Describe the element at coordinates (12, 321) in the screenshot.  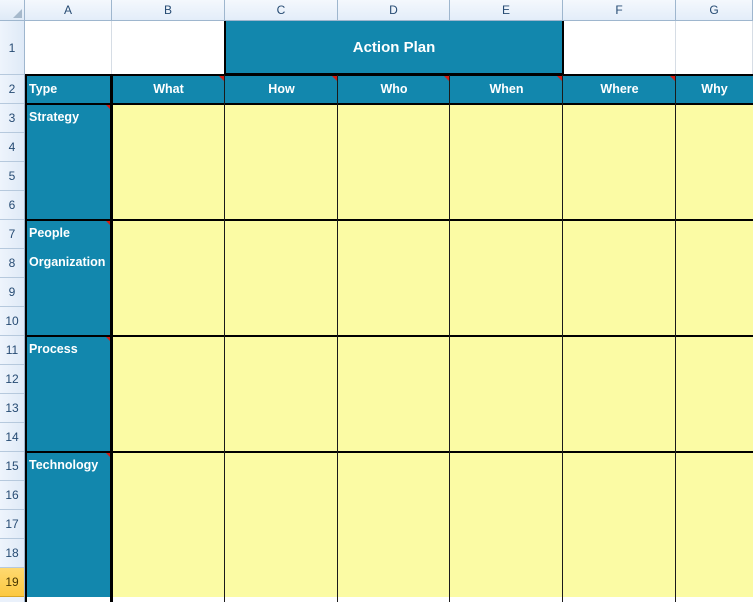
I see `row-header-10: 10` at that location.